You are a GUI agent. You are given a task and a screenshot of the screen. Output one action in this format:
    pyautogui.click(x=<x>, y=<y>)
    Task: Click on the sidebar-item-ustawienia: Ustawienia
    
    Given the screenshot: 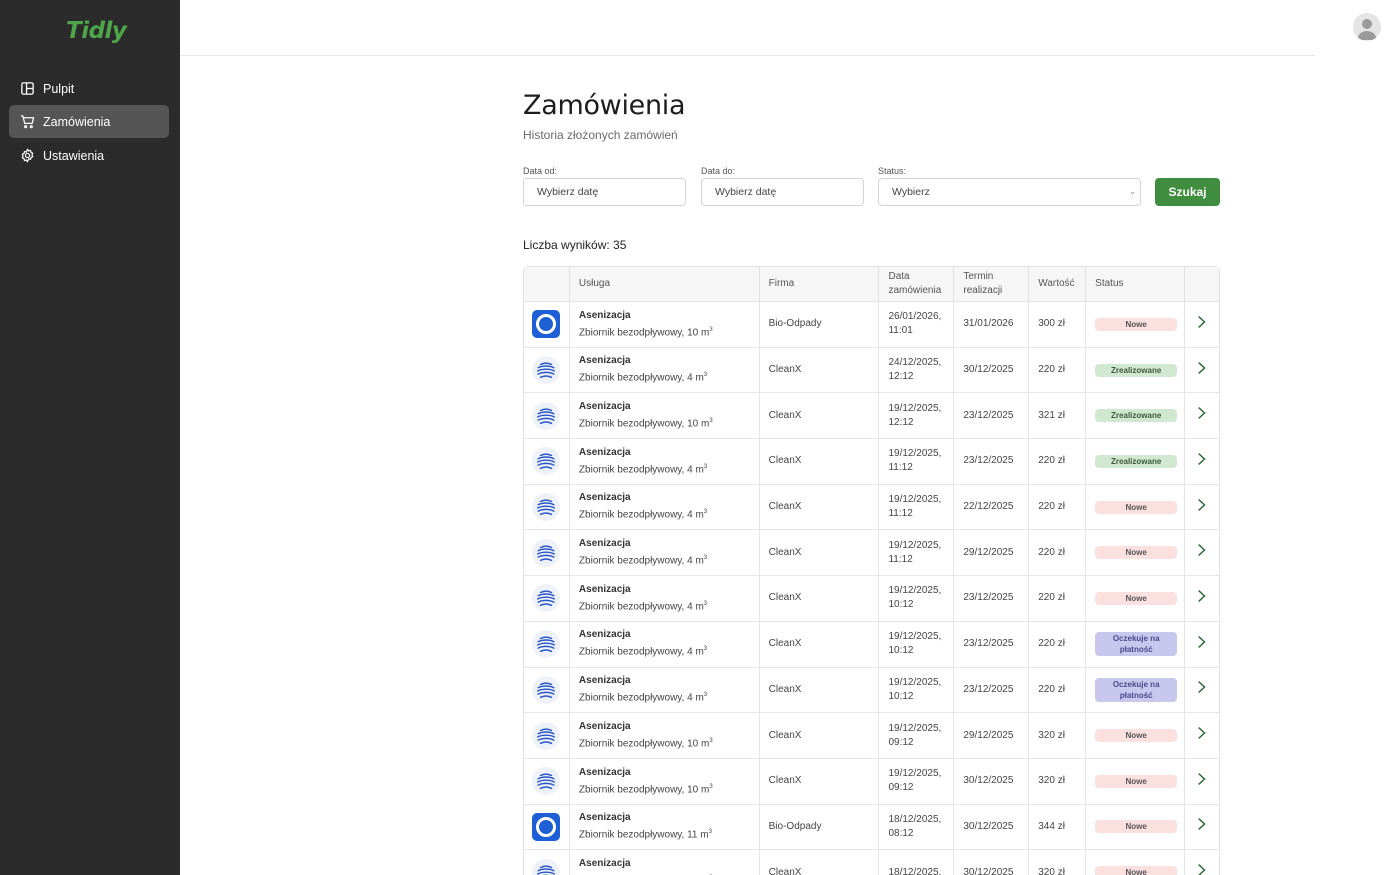 What is the action you would take?
    pyautogui.click(x=89, y=155)
    